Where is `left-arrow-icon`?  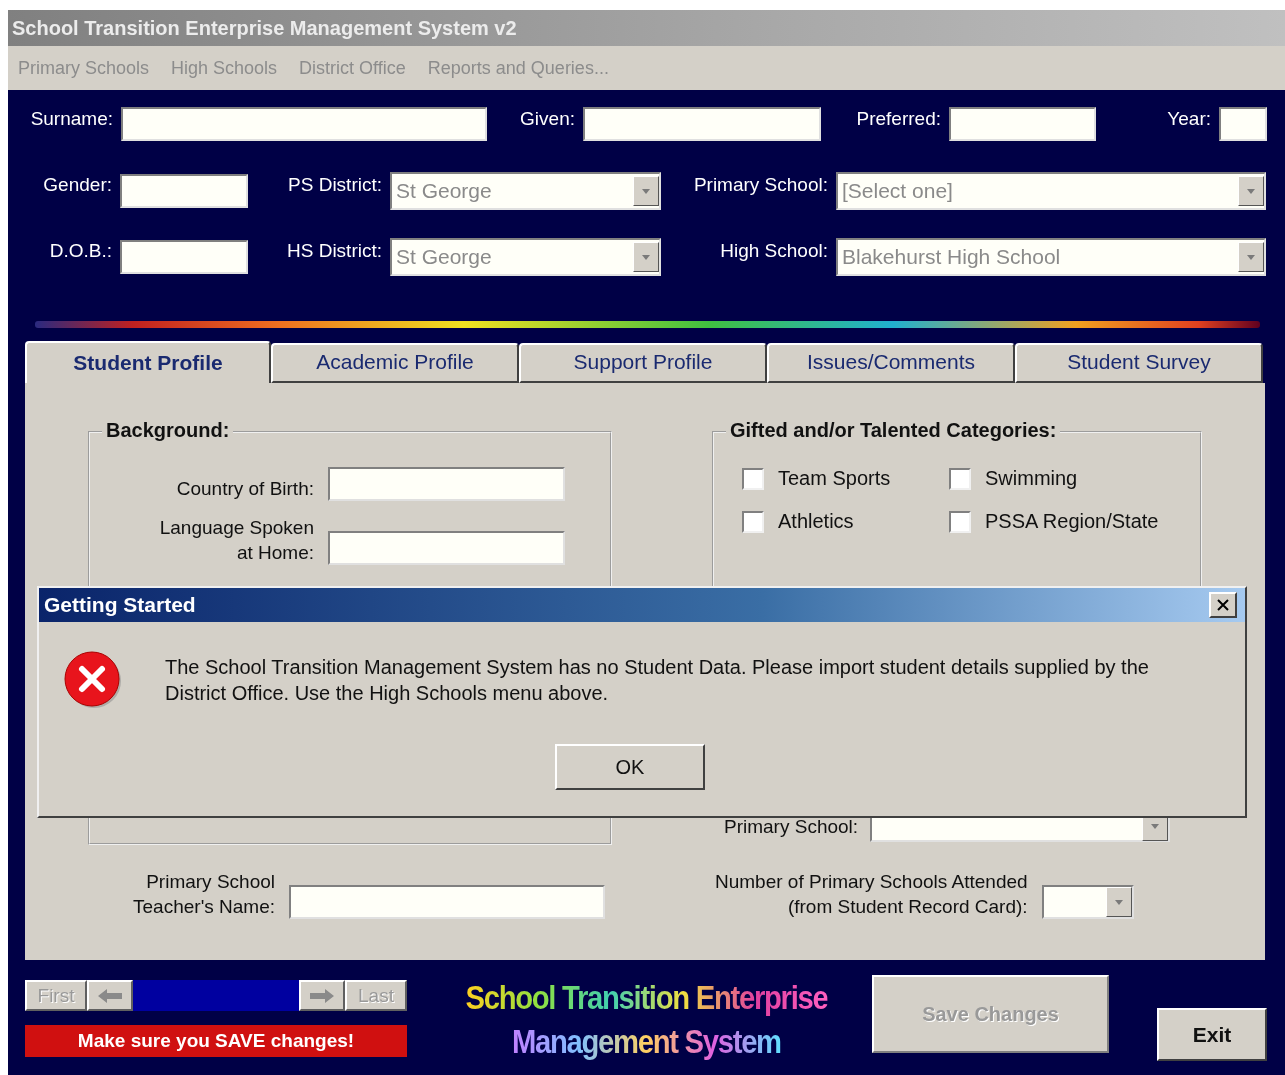
left-arrow-icon is located at coordinates (110, 995).